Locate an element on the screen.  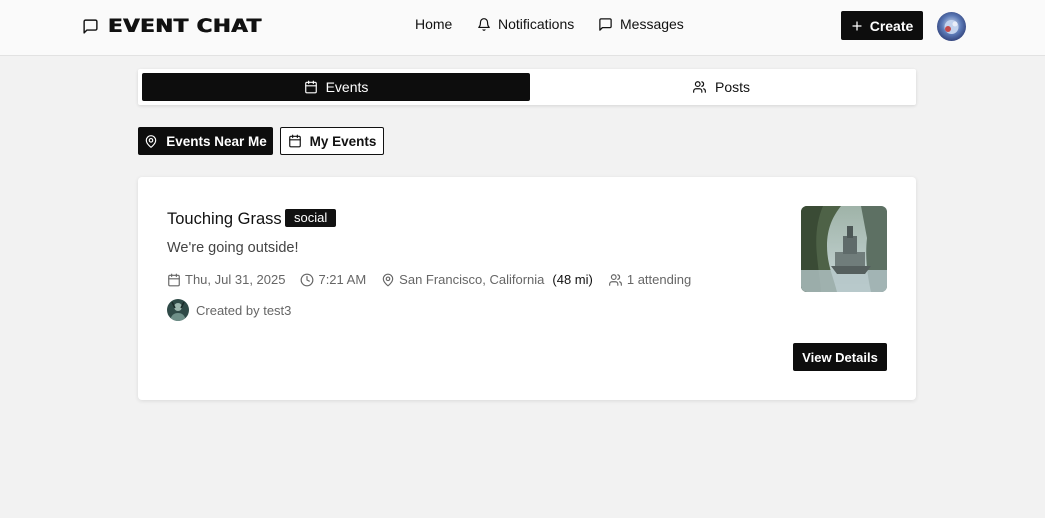
event-attendance: 1 attending is located at coordinates (649, 279).